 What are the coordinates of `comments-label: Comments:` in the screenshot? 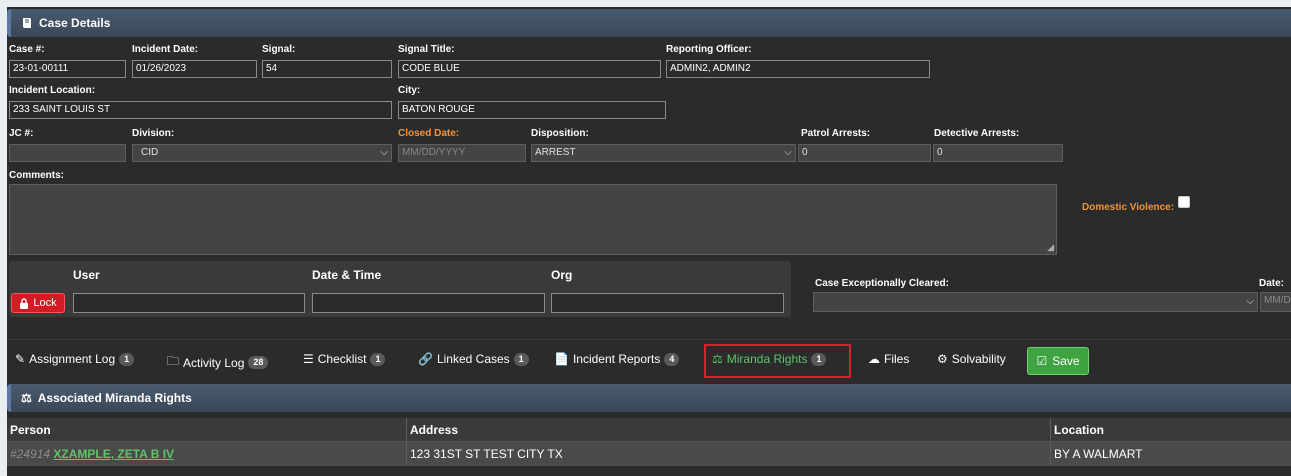 It's located at (37, 175).